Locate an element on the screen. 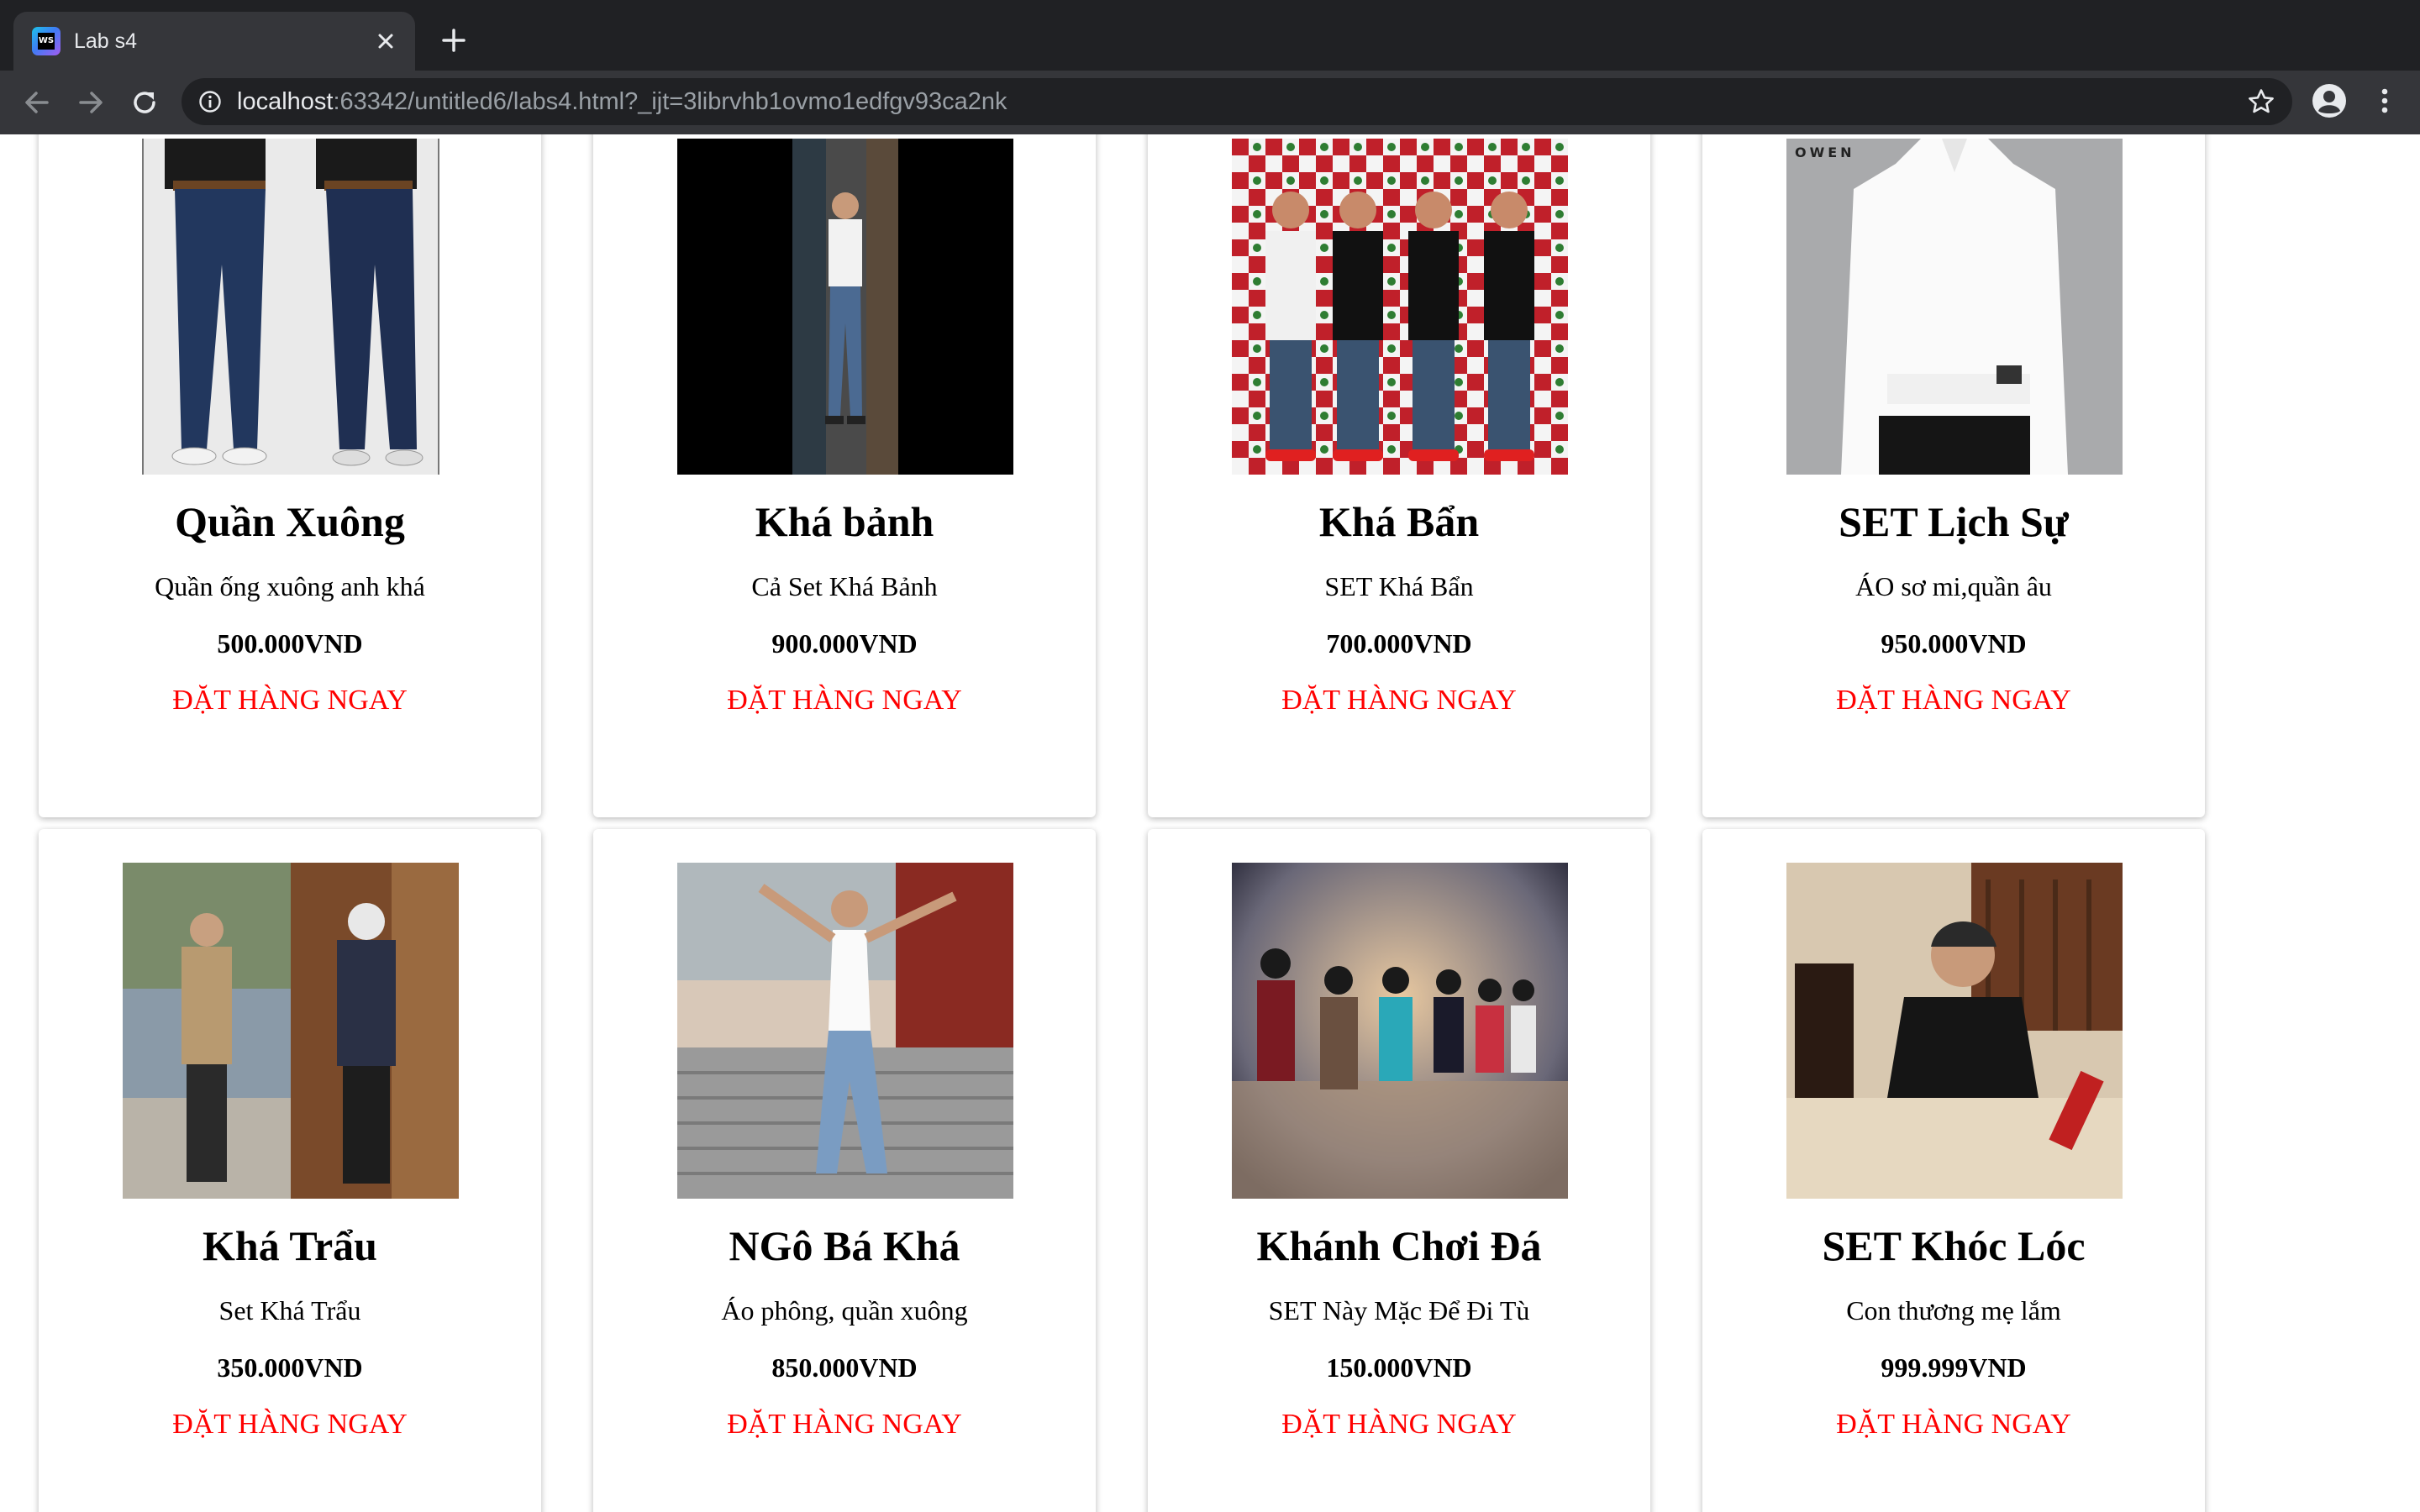  product-price: 500.000VND is located at coordinates (290, 643).